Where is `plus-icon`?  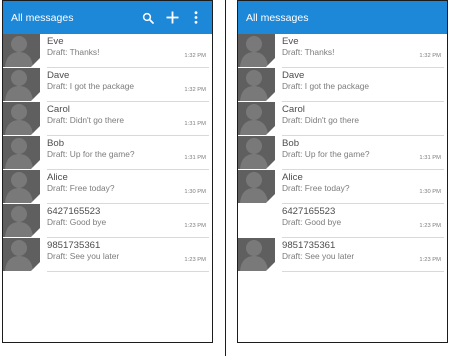 plus-icon is located at coordinates (172, 17).